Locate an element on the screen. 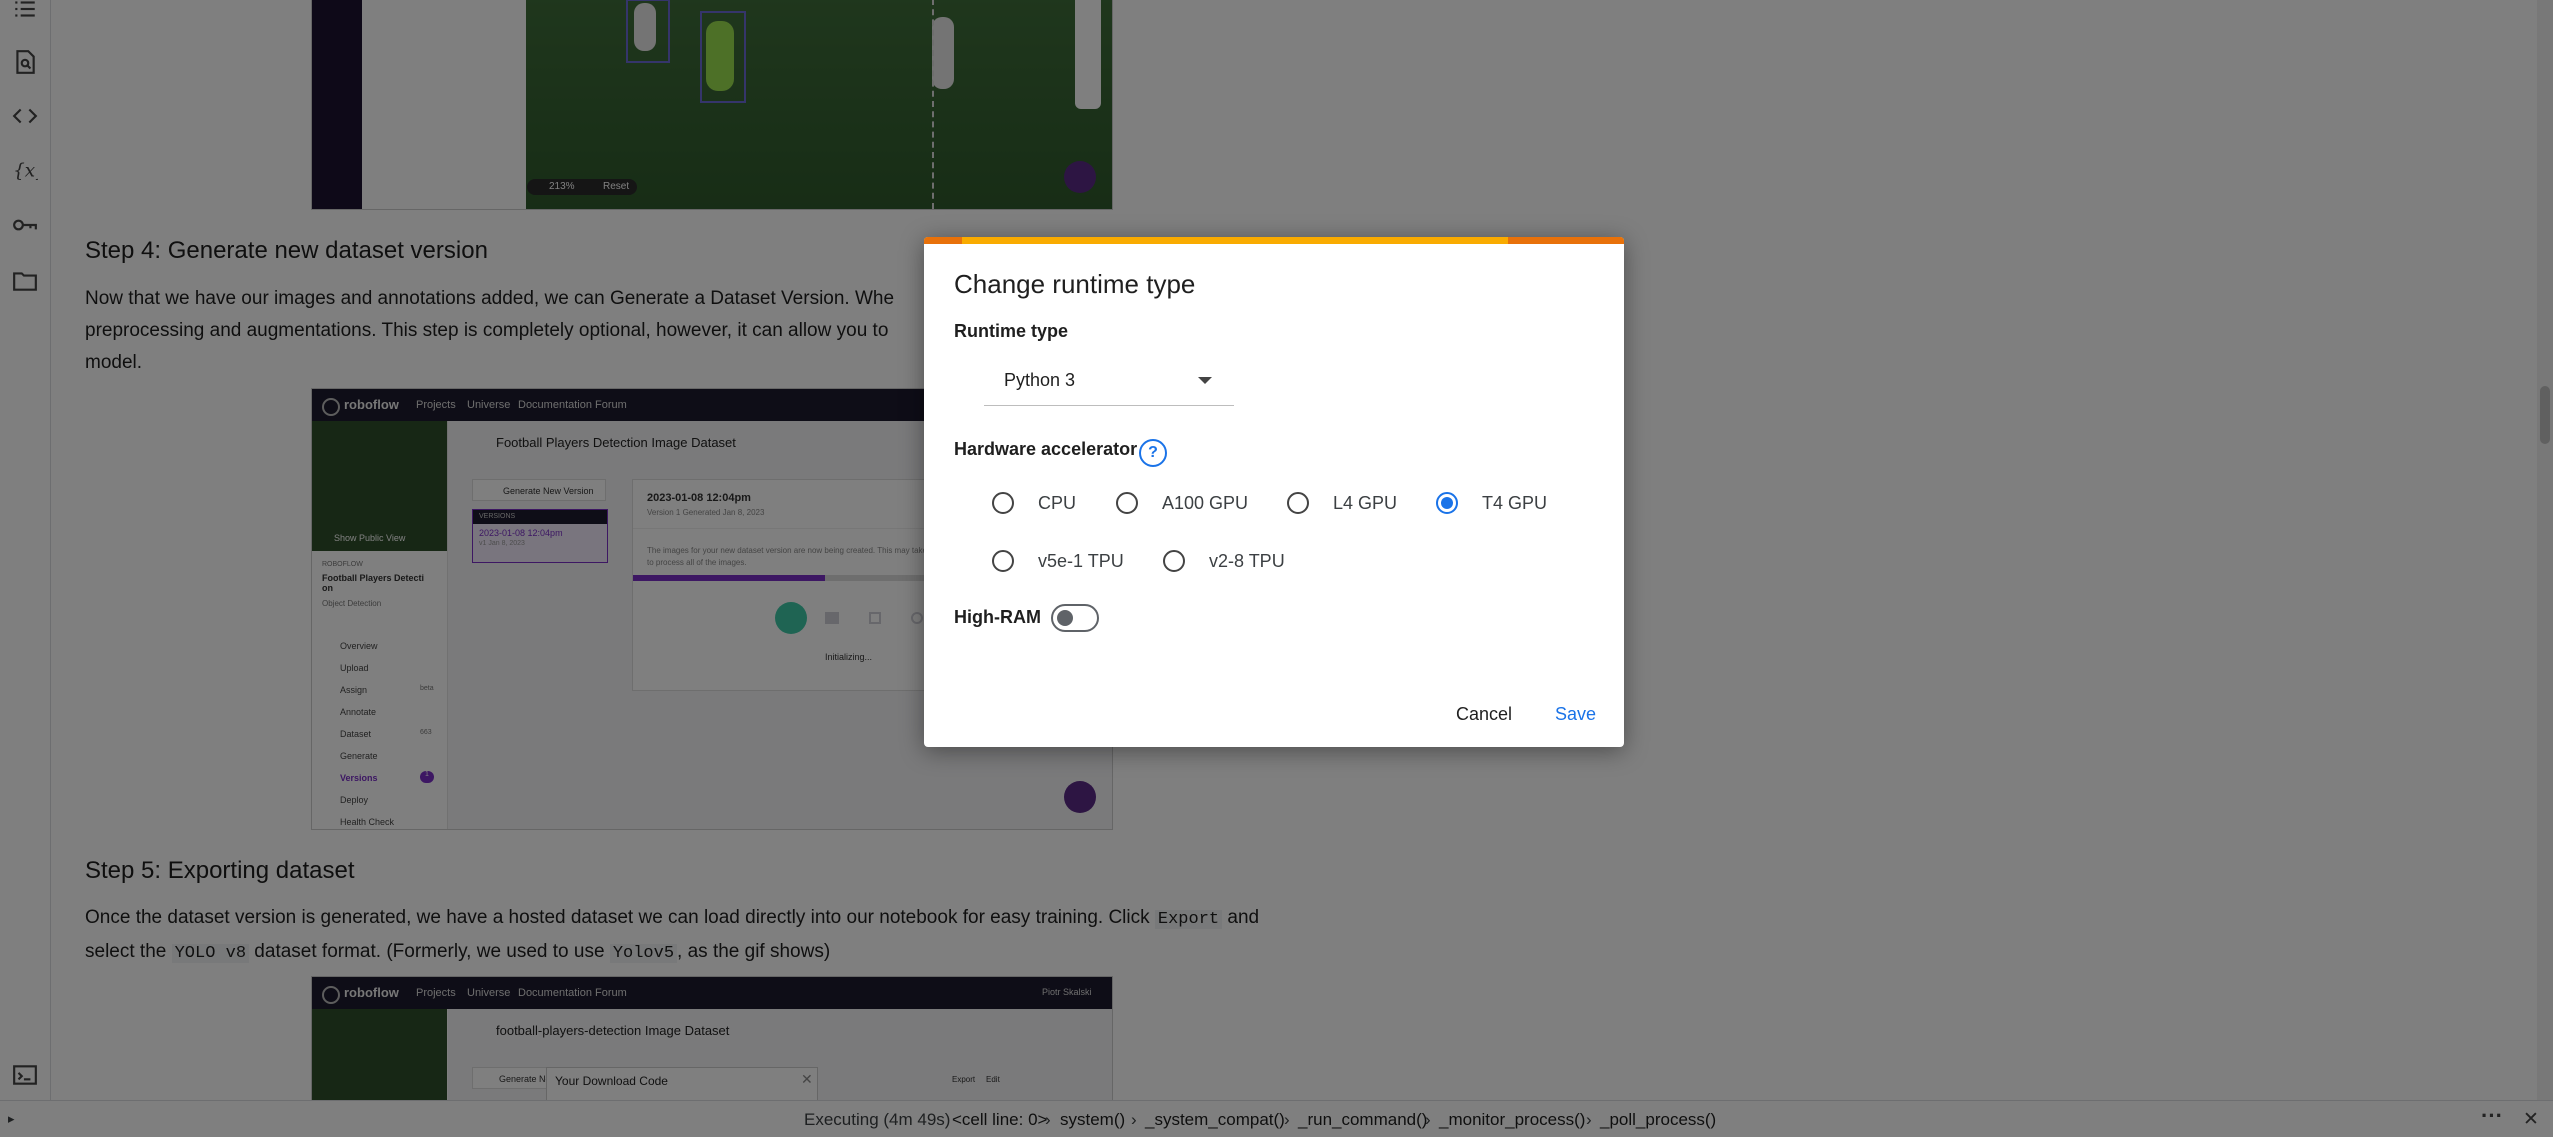  accelerator-option-cpu: CPU is located at coordinates (1034, 503).